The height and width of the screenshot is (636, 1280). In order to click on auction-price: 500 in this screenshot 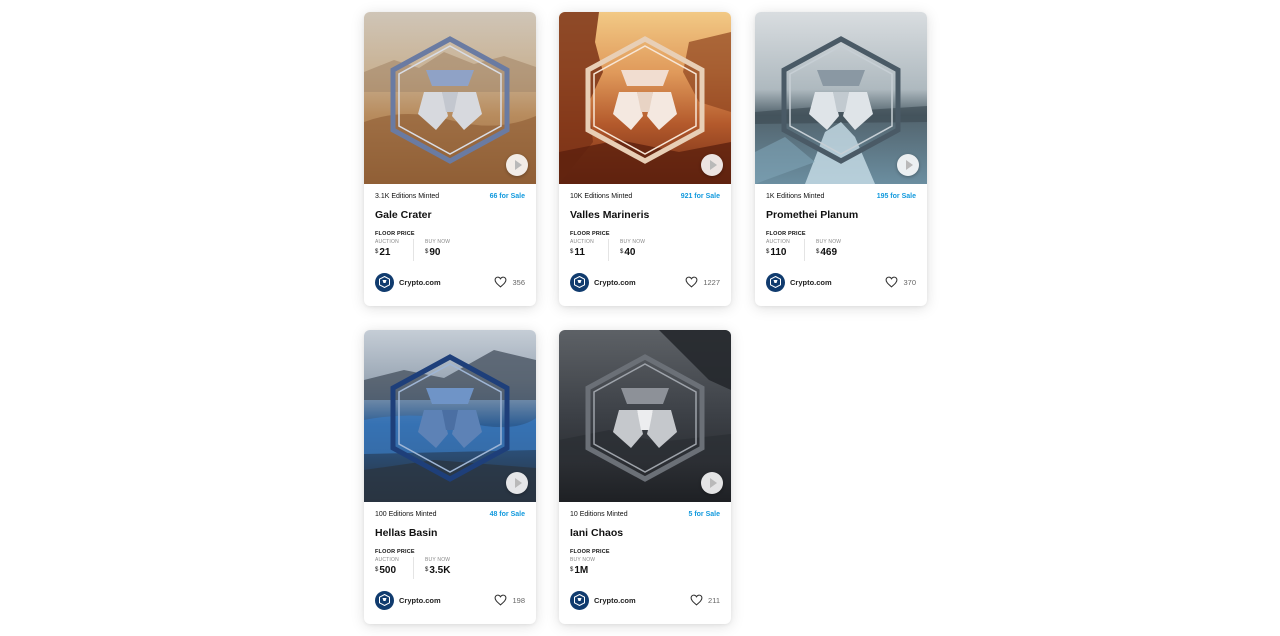, I will do `click(388, 570)`.